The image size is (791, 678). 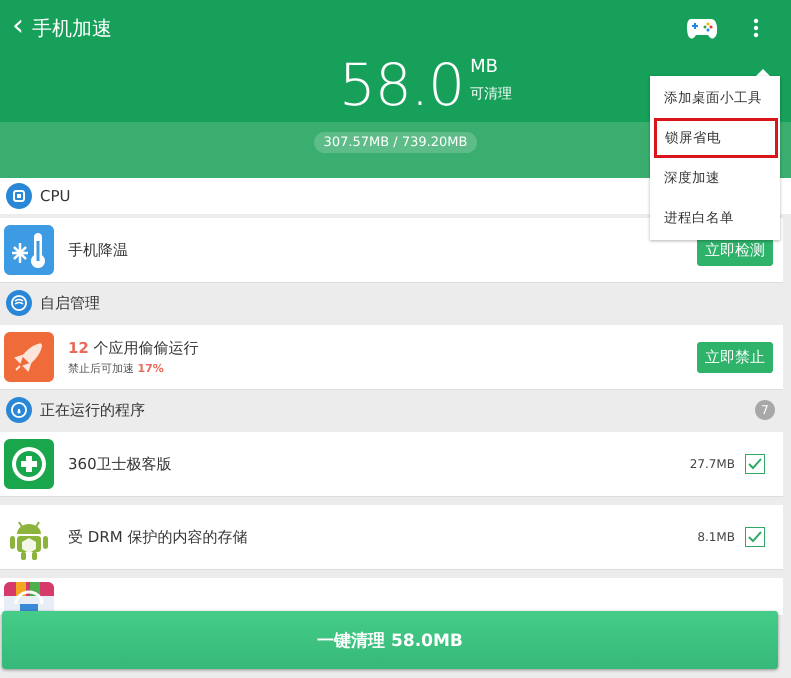 I want to click on memory-usage: 307.57MB / 739.20MB, so click(x=396, y=142).